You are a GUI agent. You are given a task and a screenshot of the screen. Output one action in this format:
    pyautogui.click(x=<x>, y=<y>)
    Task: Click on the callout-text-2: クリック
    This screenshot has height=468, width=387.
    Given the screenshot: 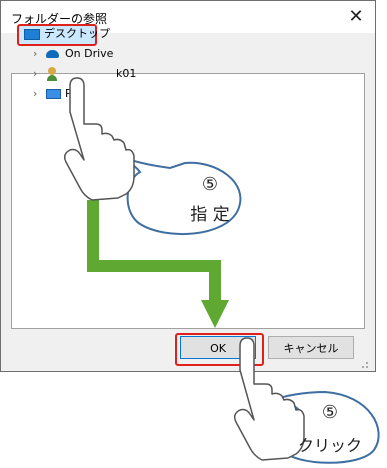 What is the action you would take?
    pyautogui.click(x=329, y=445)
    